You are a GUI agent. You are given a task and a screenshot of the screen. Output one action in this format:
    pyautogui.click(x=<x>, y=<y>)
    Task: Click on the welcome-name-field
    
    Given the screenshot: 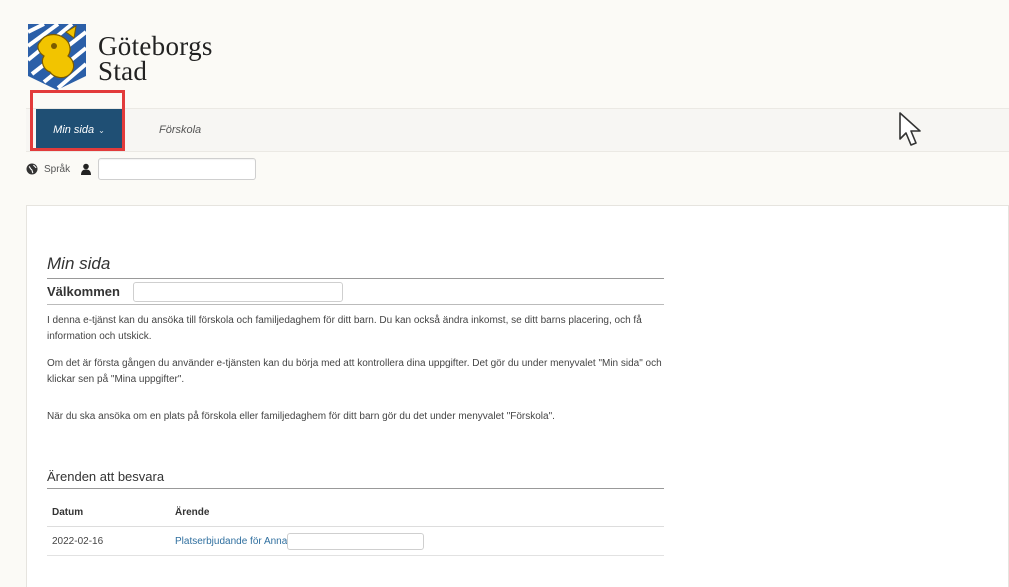 What is the action you would take?
    pyautogui.click(x=238, y=292)
    